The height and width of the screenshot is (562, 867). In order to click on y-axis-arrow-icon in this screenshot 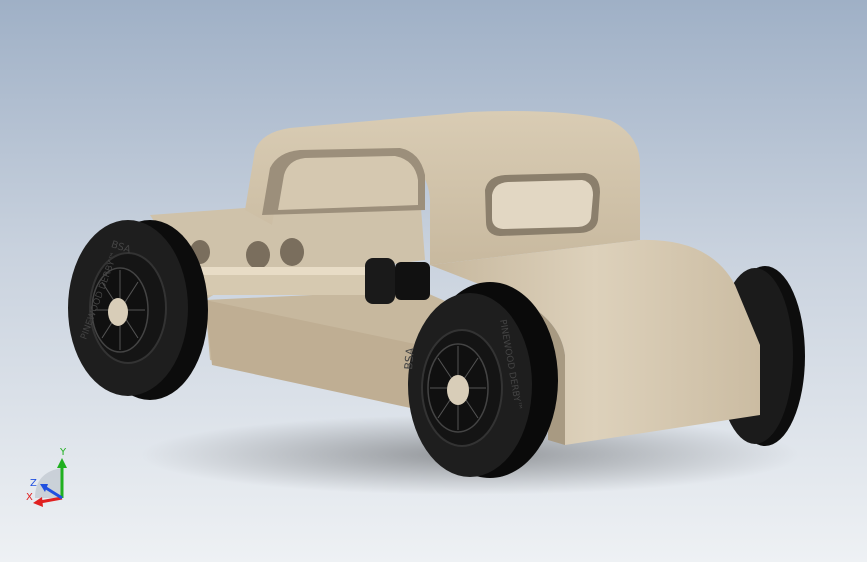, I will do `click(62, 463)`.